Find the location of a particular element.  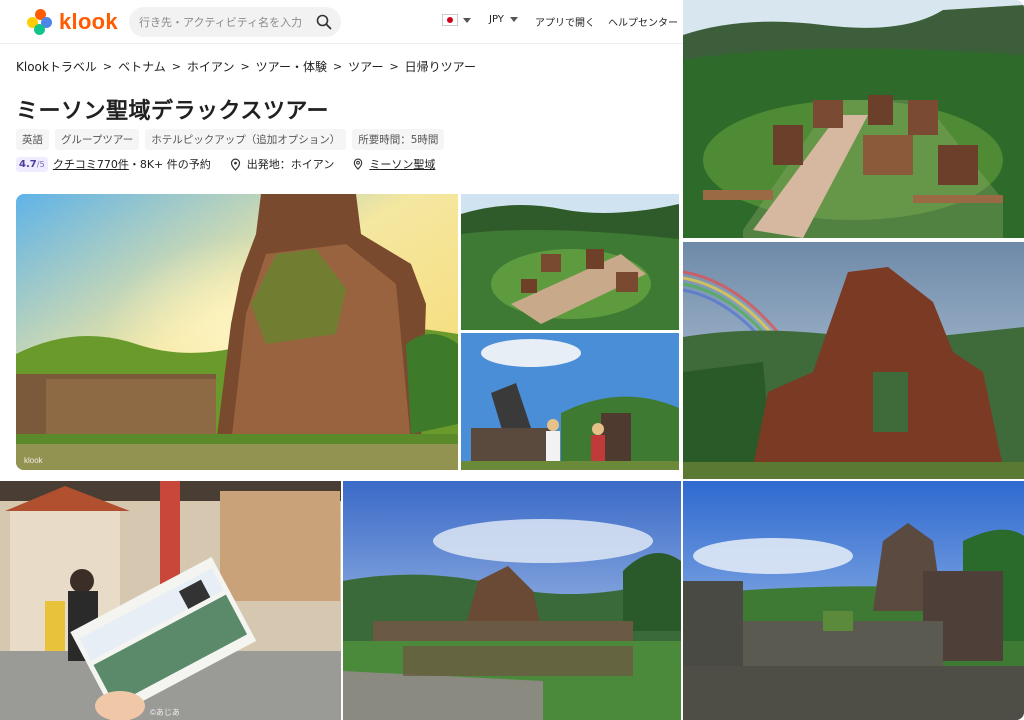

photo-temple-with-rainbow is located at coordinates (853, 360).